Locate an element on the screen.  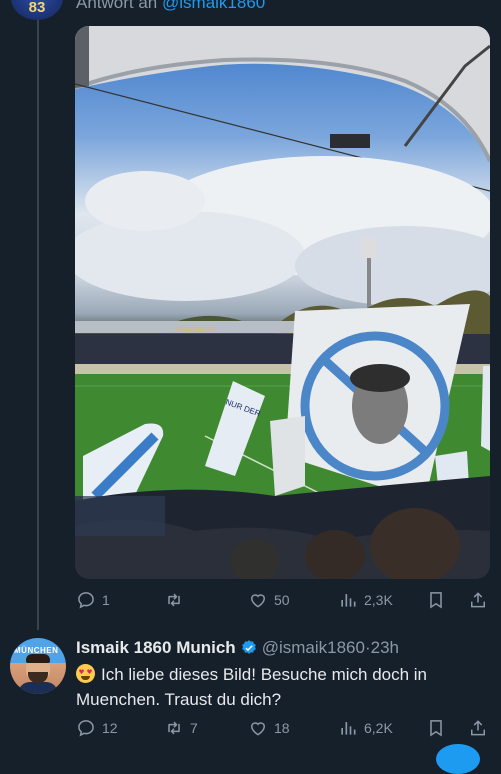
reply-button: 12 is located at coordinates (97, 728).